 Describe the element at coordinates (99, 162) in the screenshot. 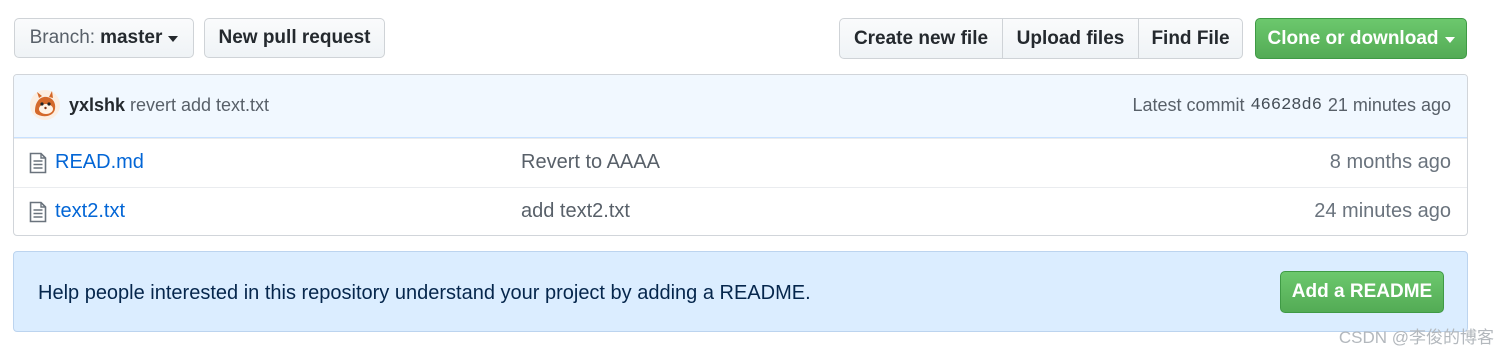

I see `file-name-link: READ.md` at that location.